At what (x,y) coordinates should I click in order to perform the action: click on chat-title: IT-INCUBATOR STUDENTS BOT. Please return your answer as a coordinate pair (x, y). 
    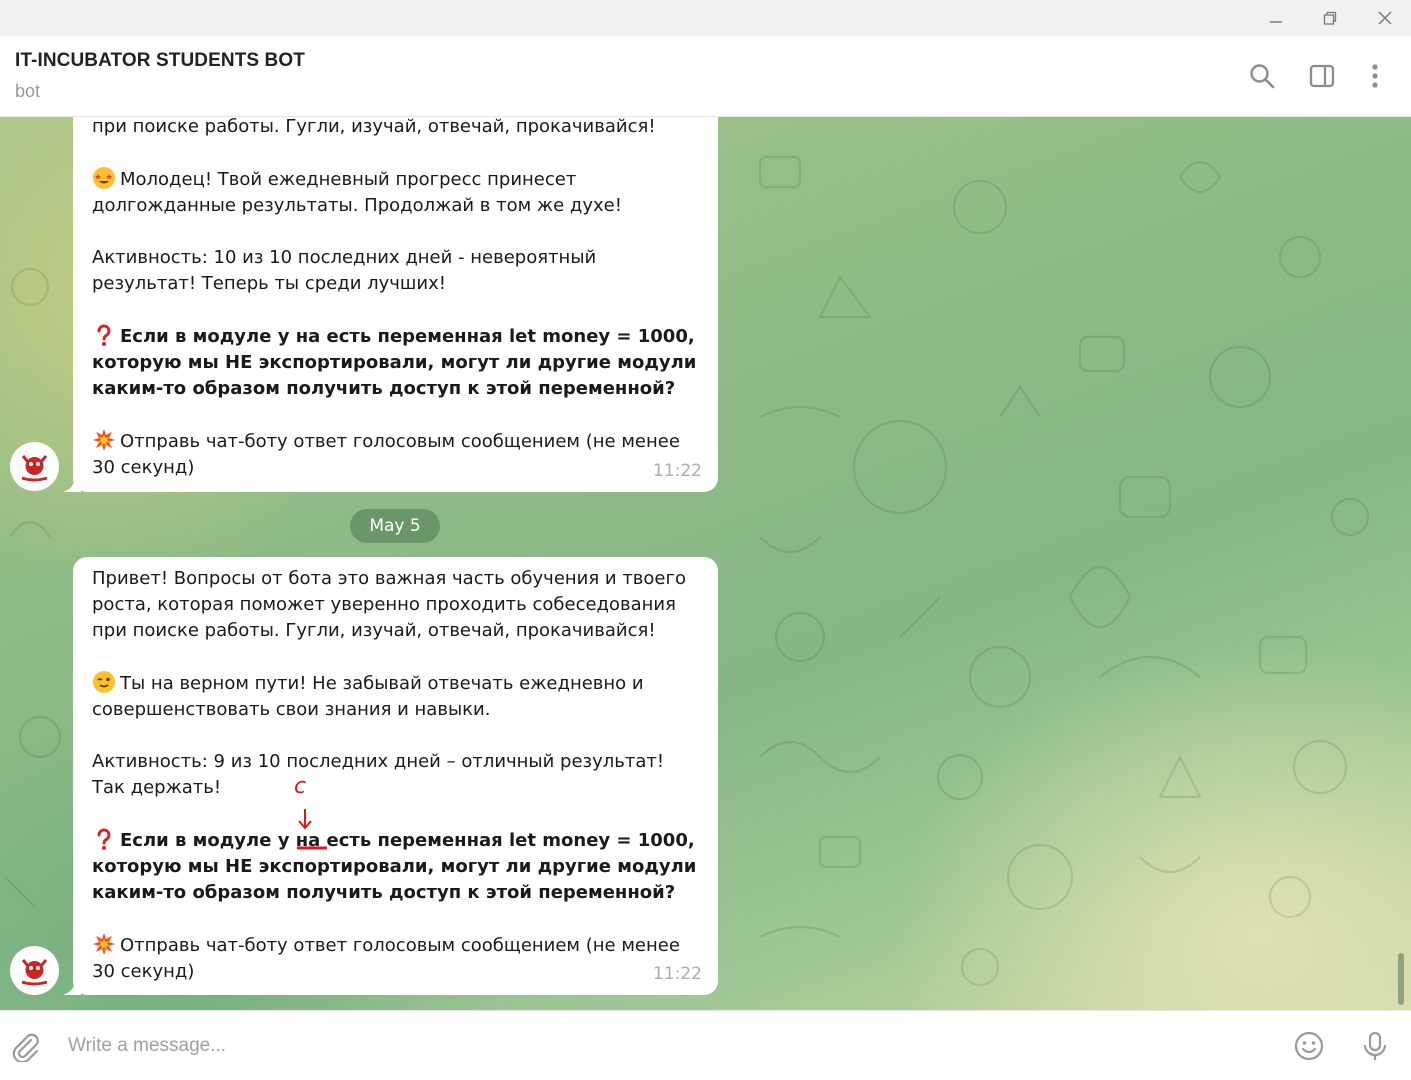
    Looking at the image, I should click on (160, 61).